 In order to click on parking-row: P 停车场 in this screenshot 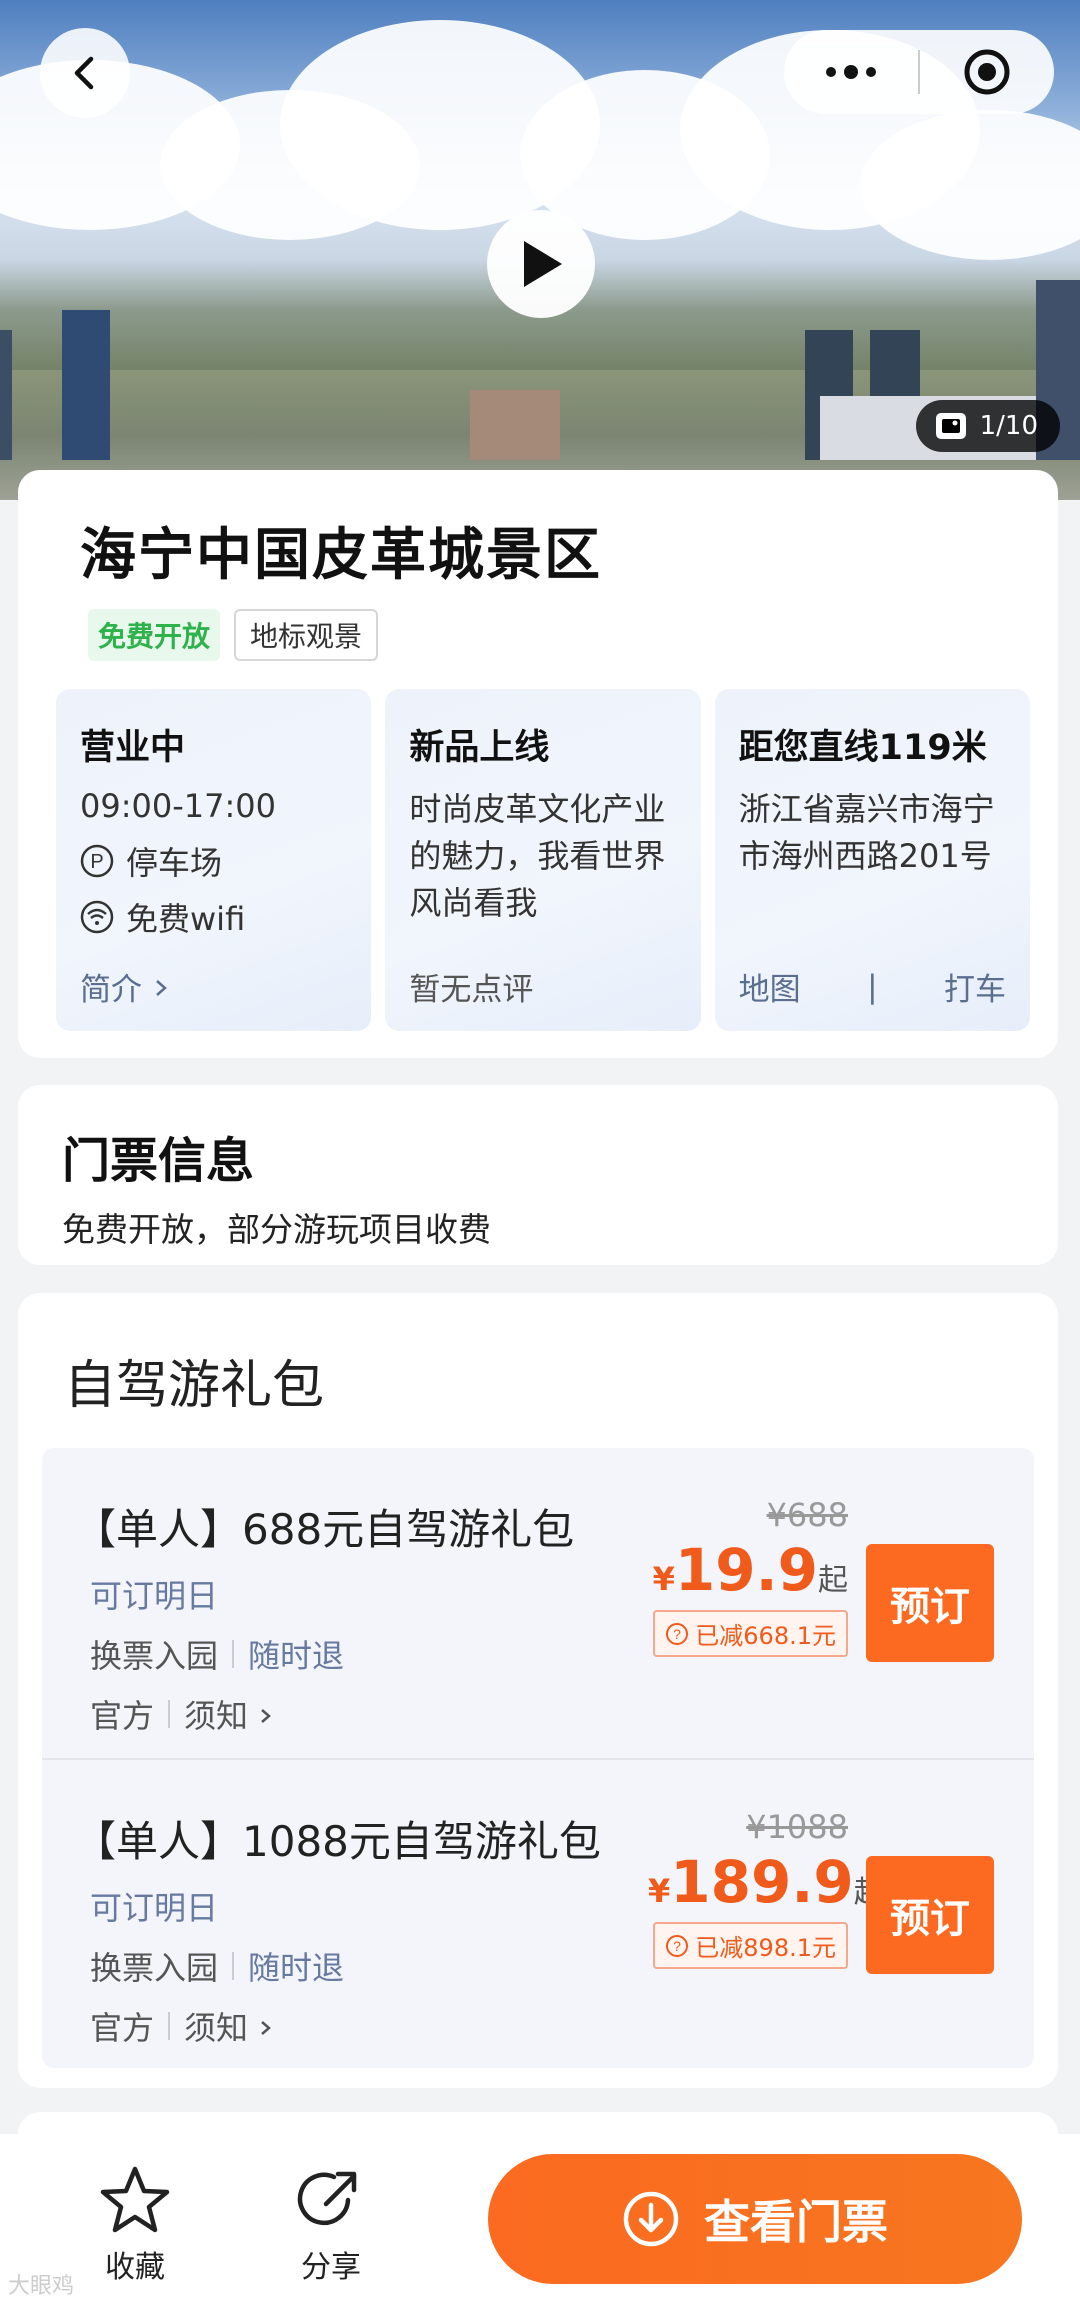, I will do `click(213, 861)`.